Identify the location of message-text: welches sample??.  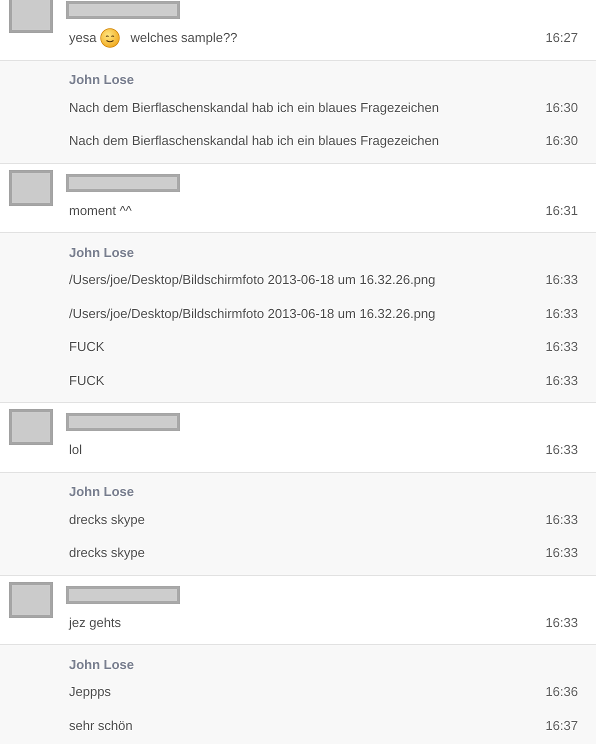
(184, 38).